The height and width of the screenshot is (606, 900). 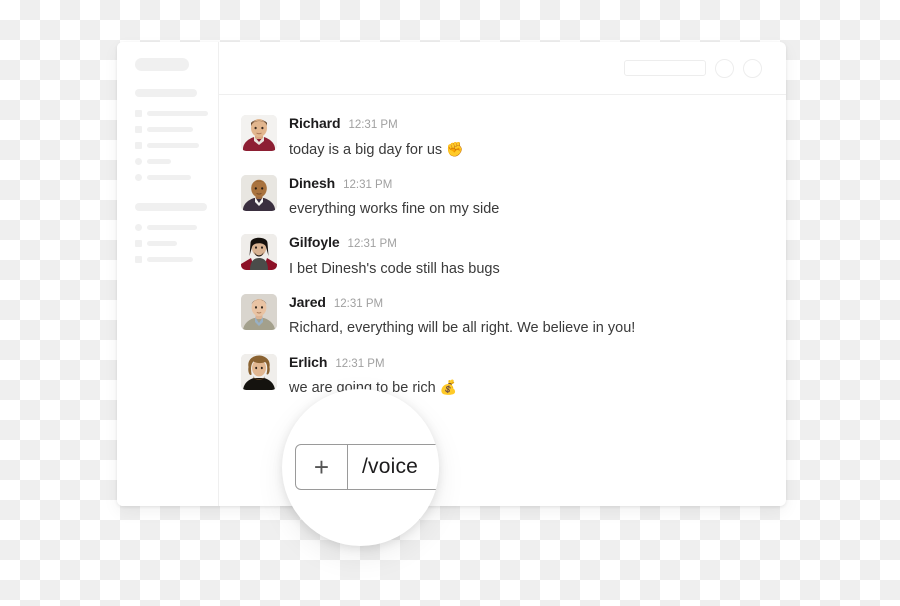 I want to click on message-meta: Erlich 12:31 PM, so click(x=373, y=363).